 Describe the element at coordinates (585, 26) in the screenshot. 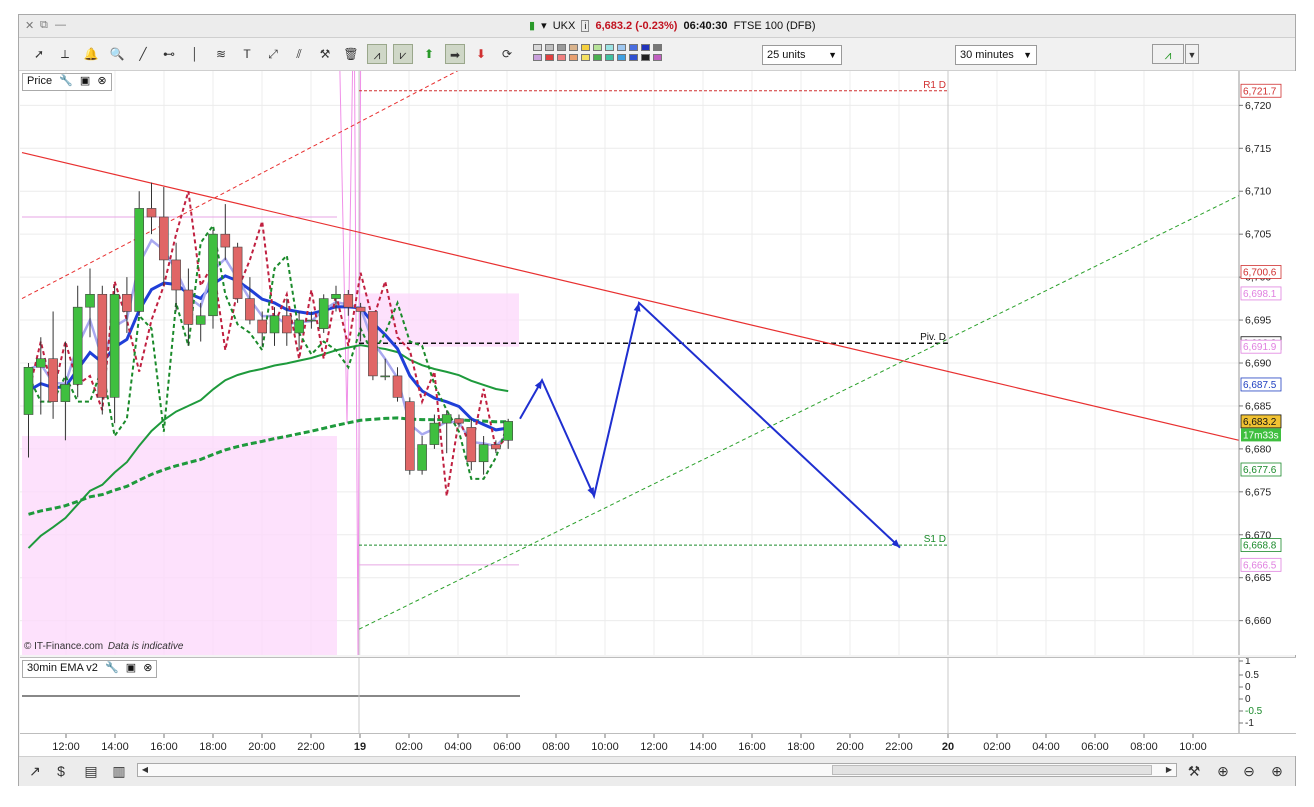

I see `info-icon: i` at that location.